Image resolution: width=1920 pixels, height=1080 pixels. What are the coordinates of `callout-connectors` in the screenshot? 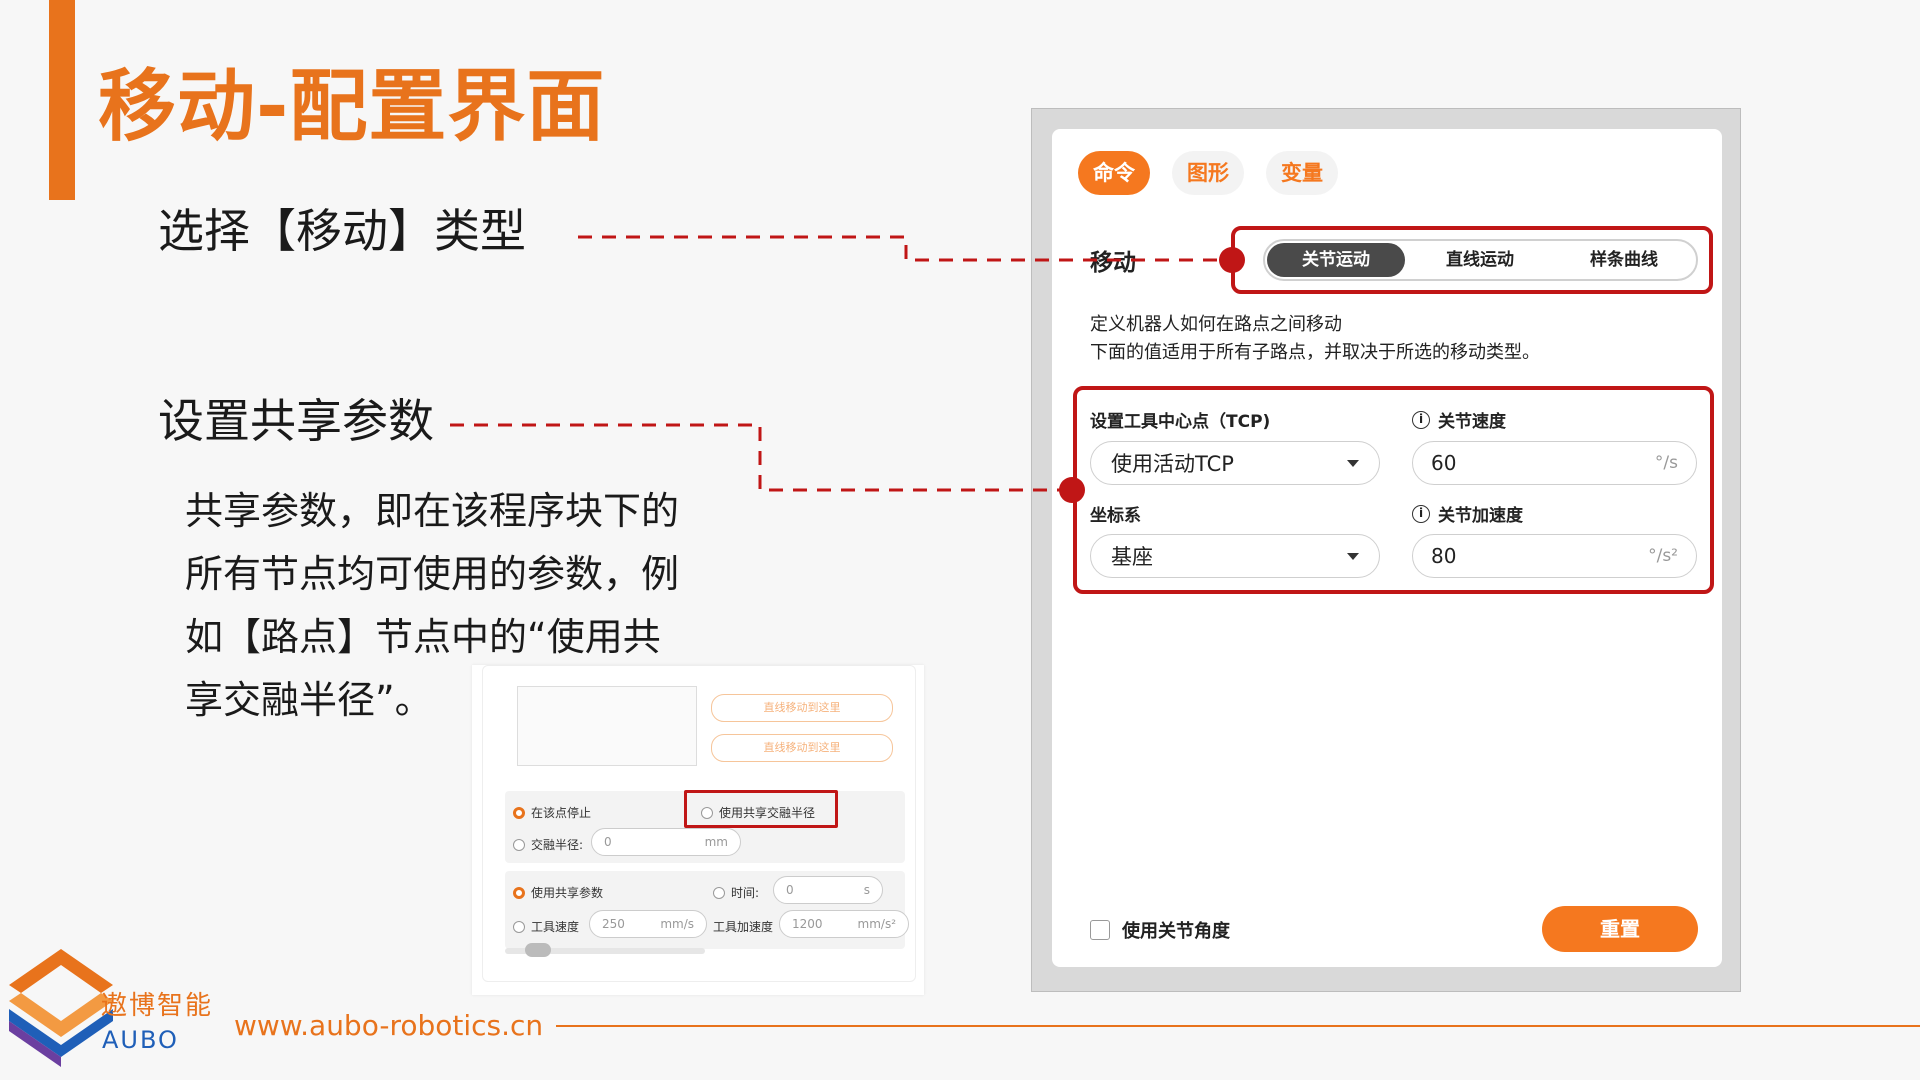 It's located at (841, 363).